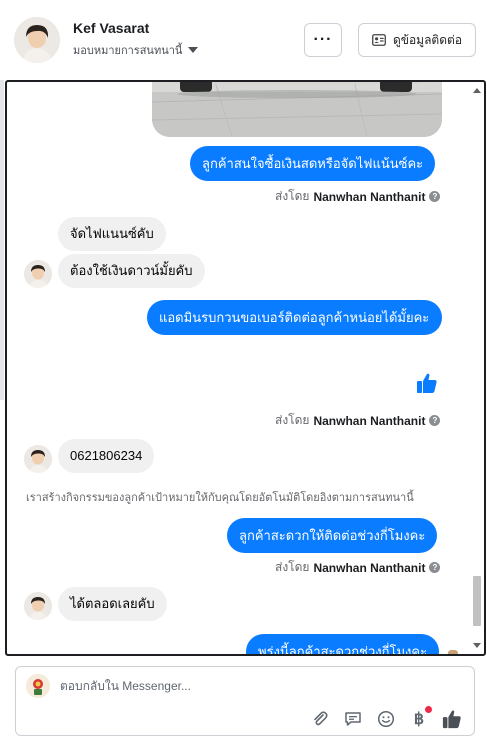  I want to click on attach-button, so click(320, 719).